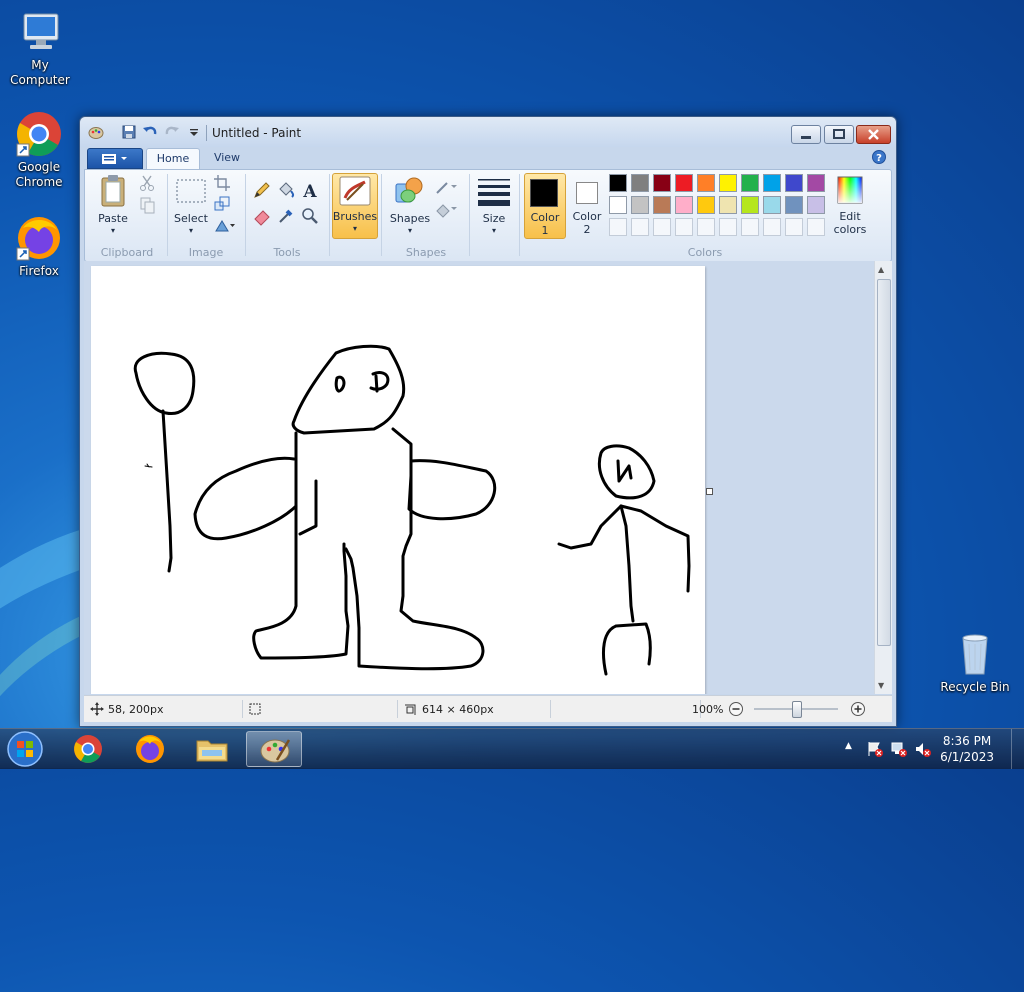 The height and width of the screenshot is (992, 1024). I want to click on zoom-out-button, so click(736, 709).